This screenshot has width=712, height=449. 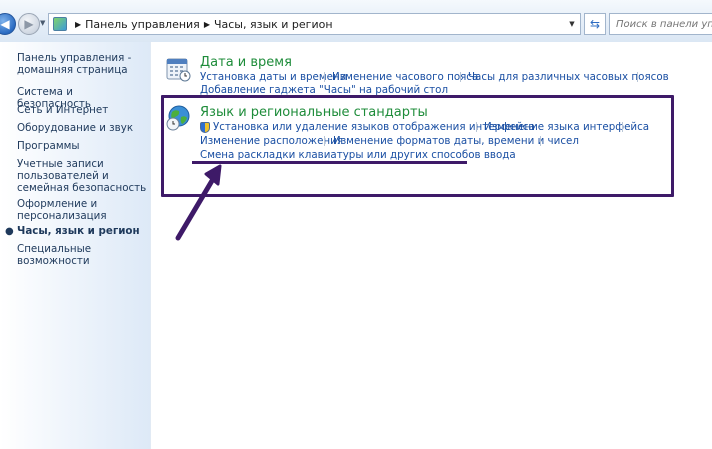 I want to click on calendar-clock-icon, so click(x=178, y=70).